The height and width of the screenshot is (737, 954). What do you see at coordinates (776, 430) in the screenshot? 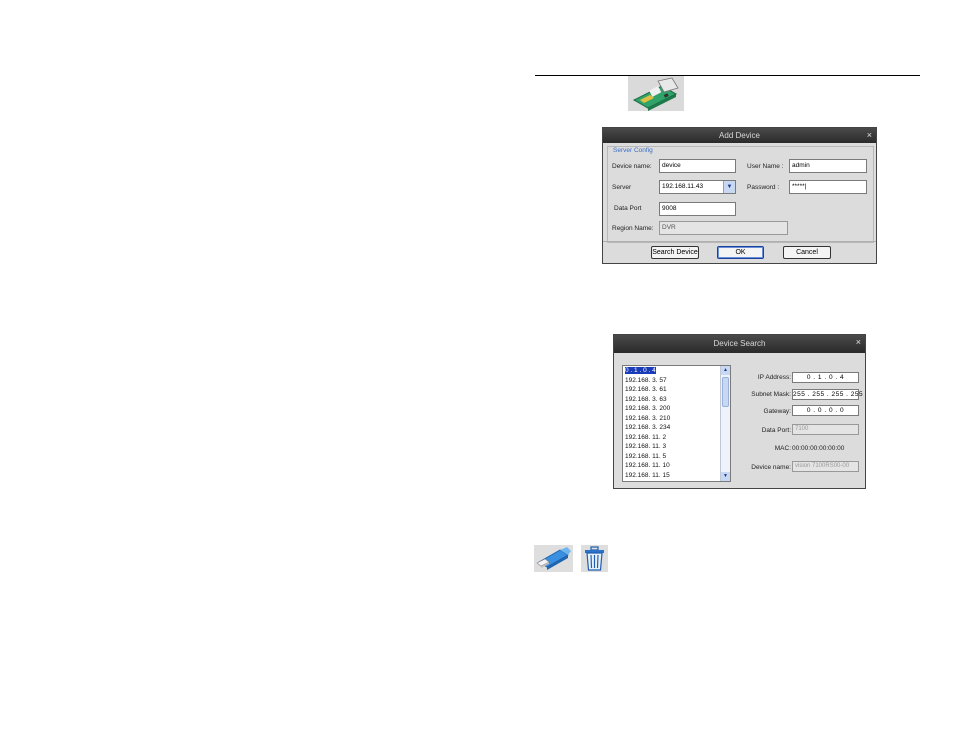
I see `data-port-label: Data Port:` at bounding box center [776, 430].